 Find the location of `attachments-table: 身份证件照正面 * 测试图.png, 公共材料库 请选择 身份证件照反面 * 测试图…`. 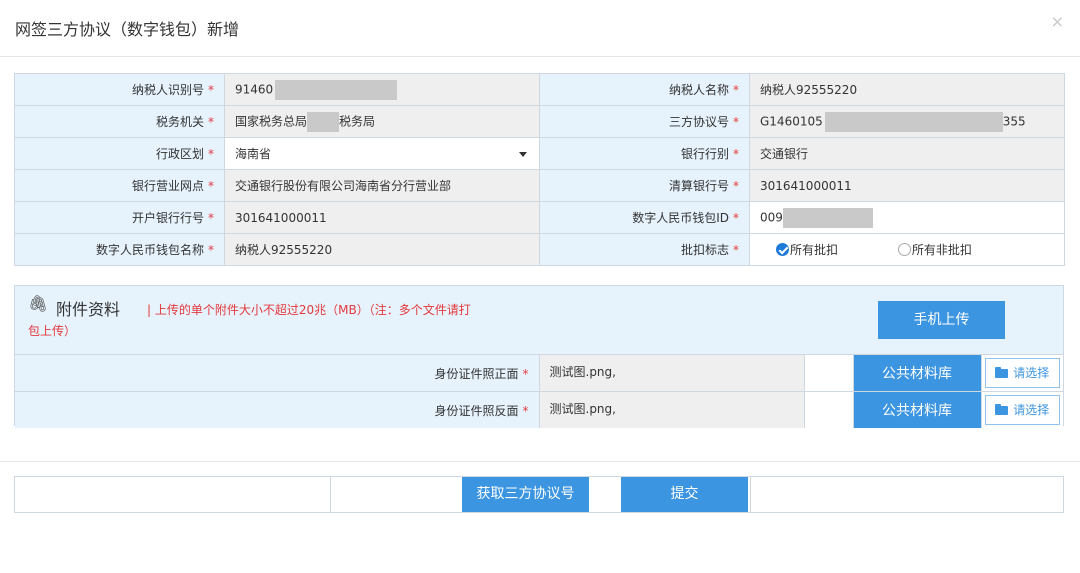

attachments-table: 身份证件照正面 * 测试图.png, 公共材料库 请选择 身份证件照反面 * 测试图… is located at coordinates (539, 391).